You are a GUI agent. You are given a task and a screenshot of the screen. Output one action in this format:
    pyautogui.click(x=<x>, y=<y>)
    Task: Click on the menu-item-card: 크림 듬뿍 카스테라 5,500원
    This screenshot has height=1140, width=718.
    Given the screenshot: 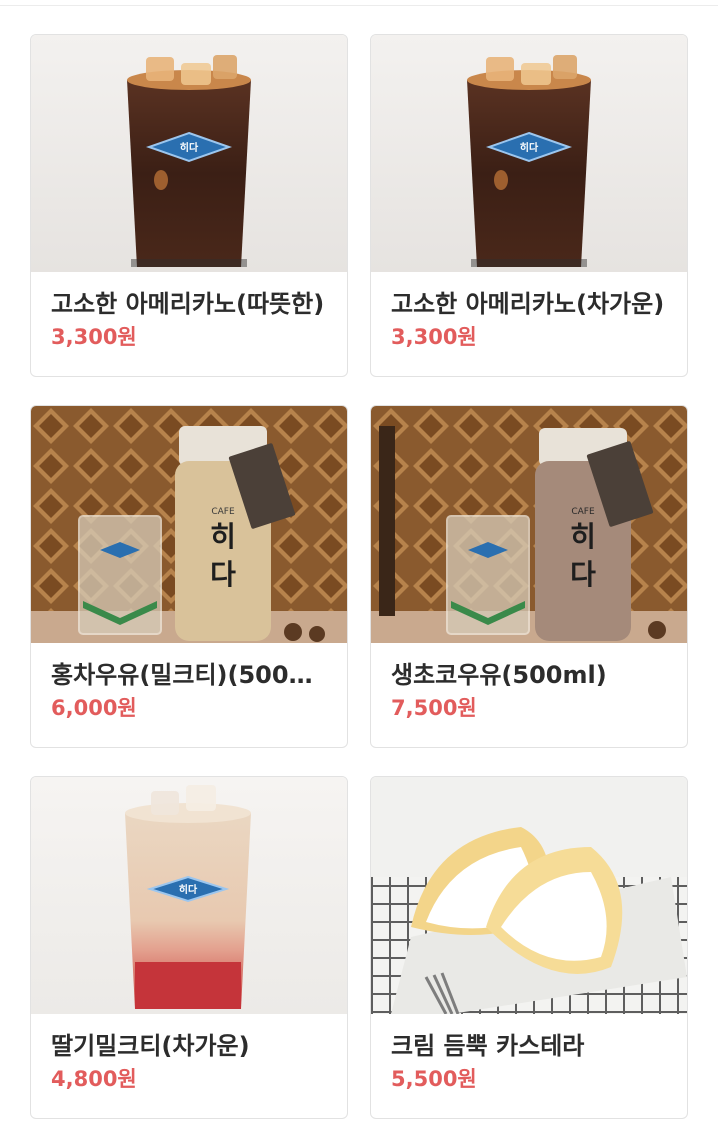 What is the action you would take?
    pyautogui.click(x=529, y=947)
    